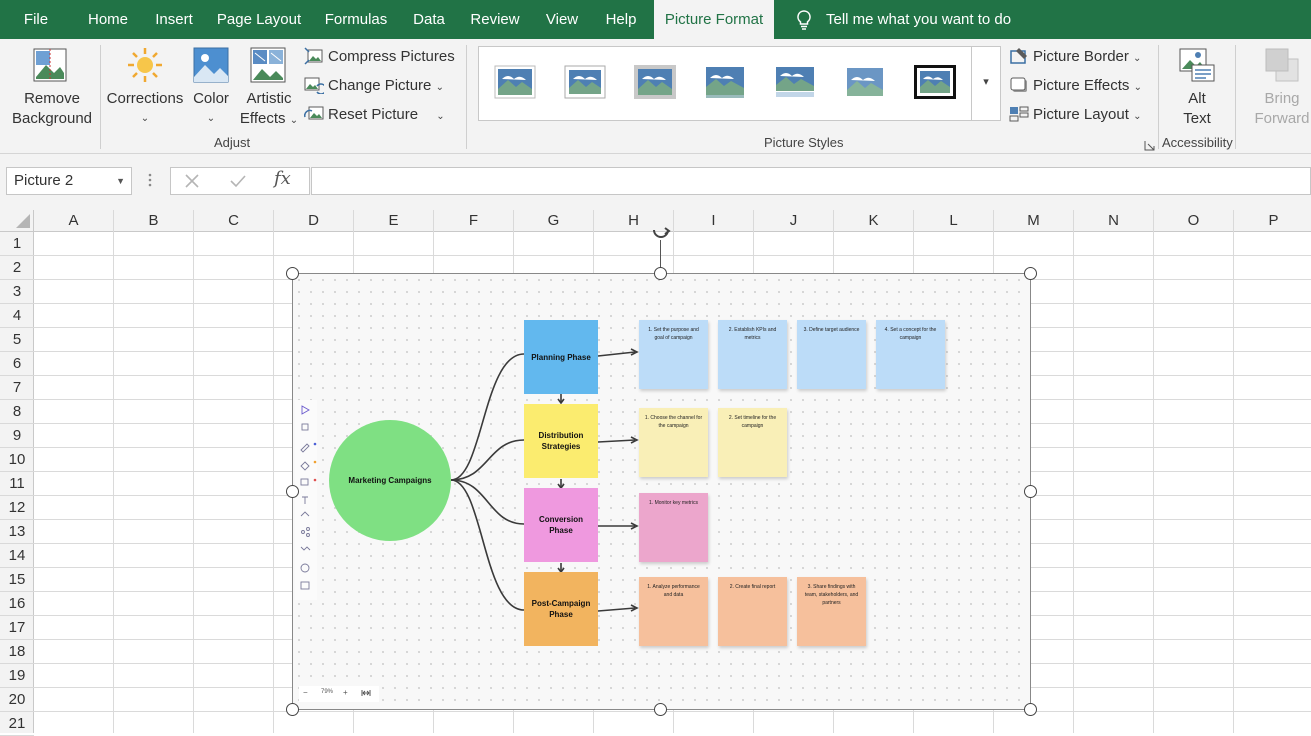 The image size is (1311, 736). I want to click on picture-layout-button: Picture Layout ⌄, so click(1087, 116).